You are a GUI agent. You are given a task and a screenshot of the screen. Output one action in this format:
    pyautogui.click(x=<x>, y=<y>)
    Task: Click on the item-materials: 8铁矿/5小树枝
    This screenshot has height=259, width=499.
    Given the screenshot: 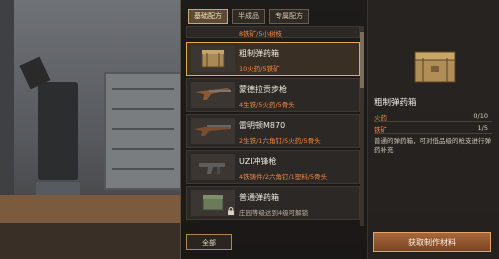 What is the action you would take?
    pyautogui.click(x=260, y=34)
    